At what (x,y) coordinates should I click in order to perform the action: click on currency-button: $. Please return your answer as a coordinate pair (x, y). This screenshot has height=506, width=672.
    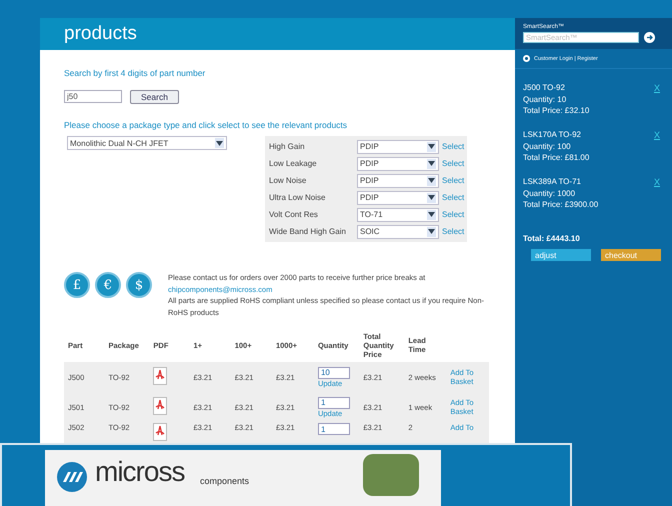
    Looking at the image, I should click on (139, 285).